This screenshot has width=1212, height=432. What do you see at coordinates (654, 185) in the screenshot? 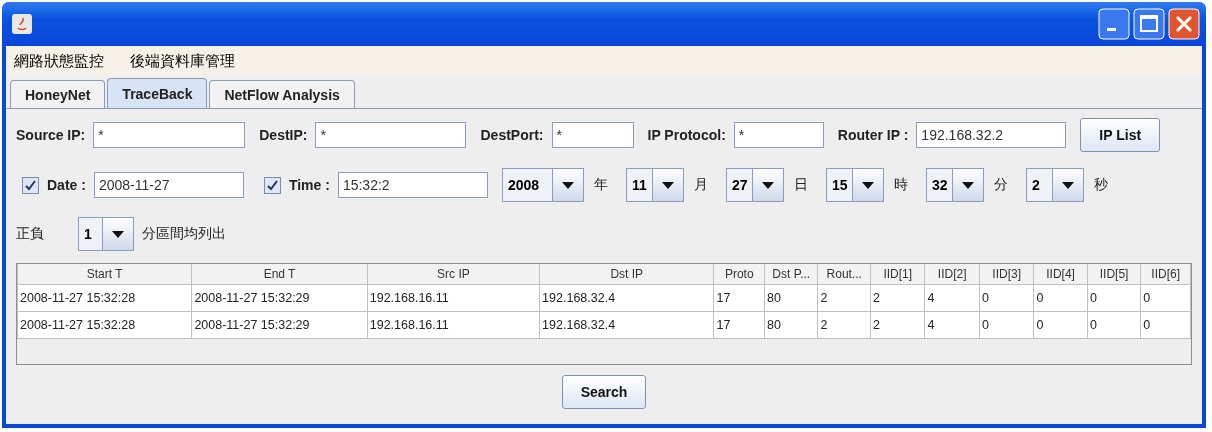
I see `dropdown: 11` at bounding box center [654, 185].